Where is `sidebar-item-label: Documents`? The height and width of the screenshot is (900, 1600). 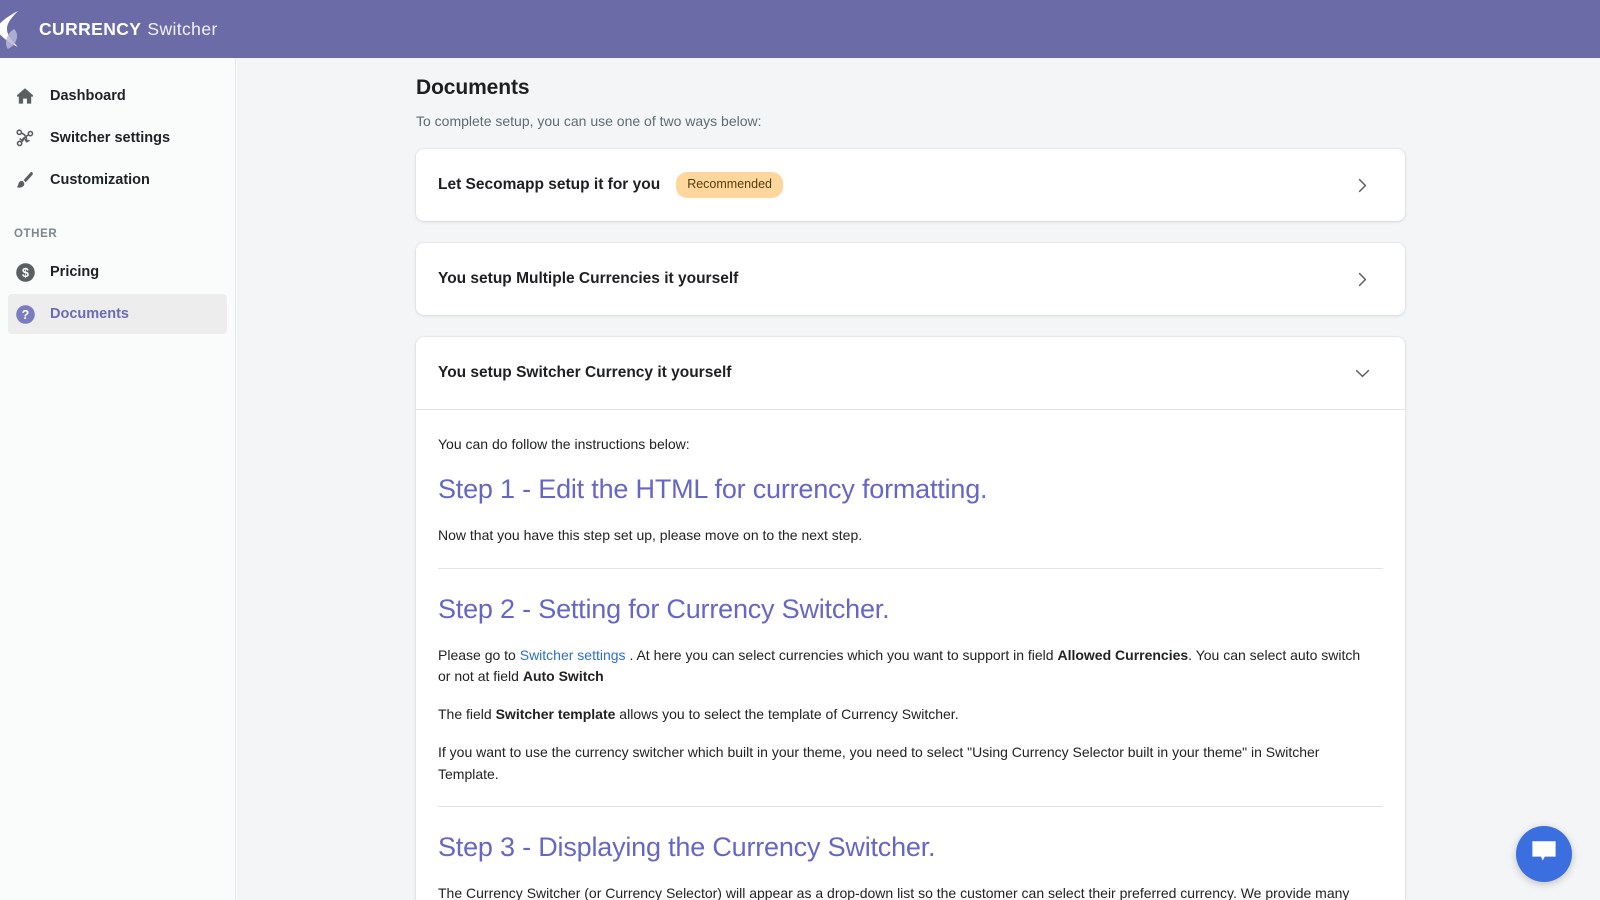
sidebar-item-label: Documents is located at coordinates (89, 314).